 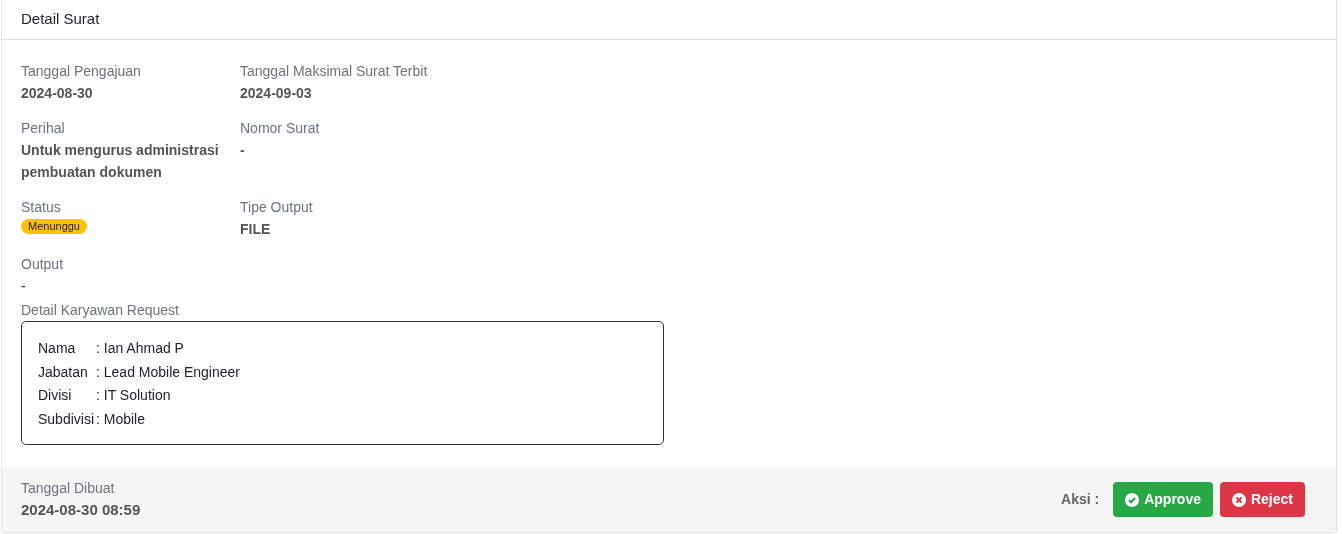 What do you see at coordinates (55, 395) in the screenshot?
I see `employee-label: Divisi` at bounding box center [55, 395].